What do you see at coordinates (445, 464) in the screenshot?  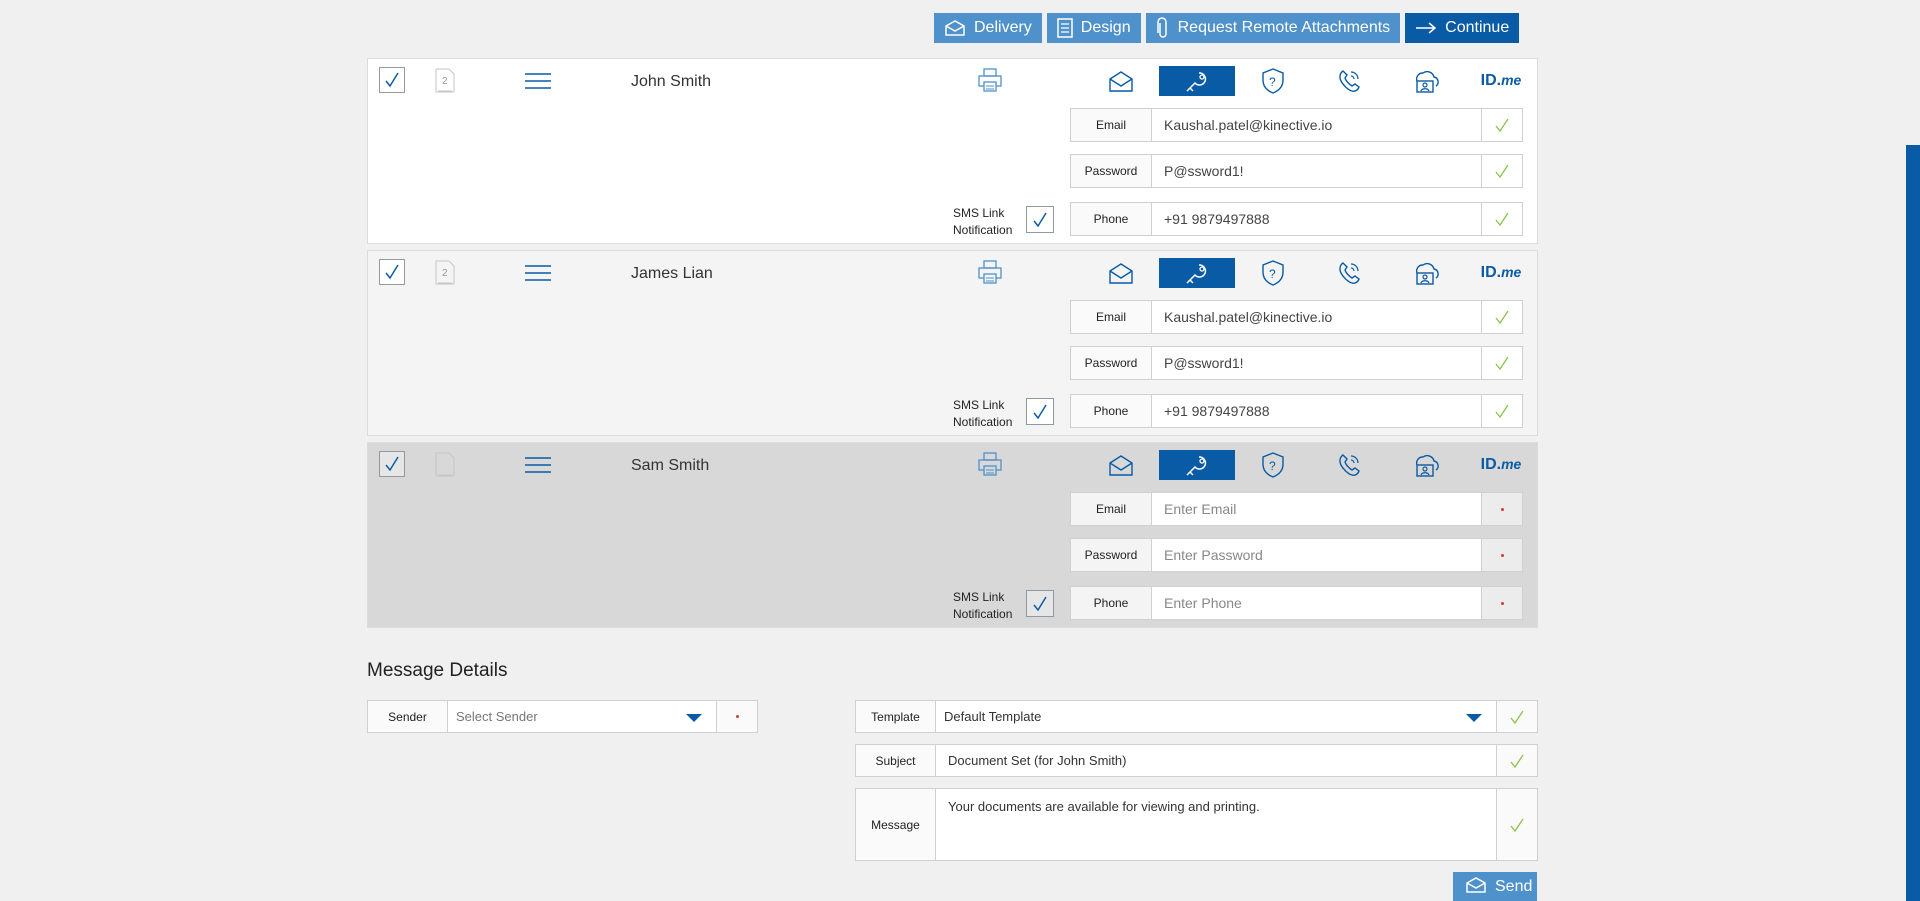 I see `document-icon` at bounding box center [445, 464].